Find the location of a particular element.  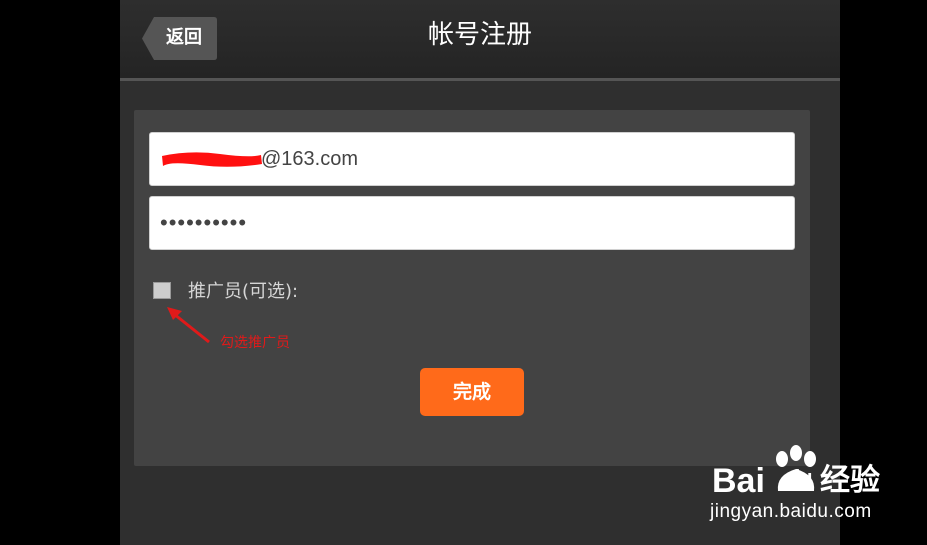

promoter-label: 推广员(可选): is located at coordinates (243, 291).